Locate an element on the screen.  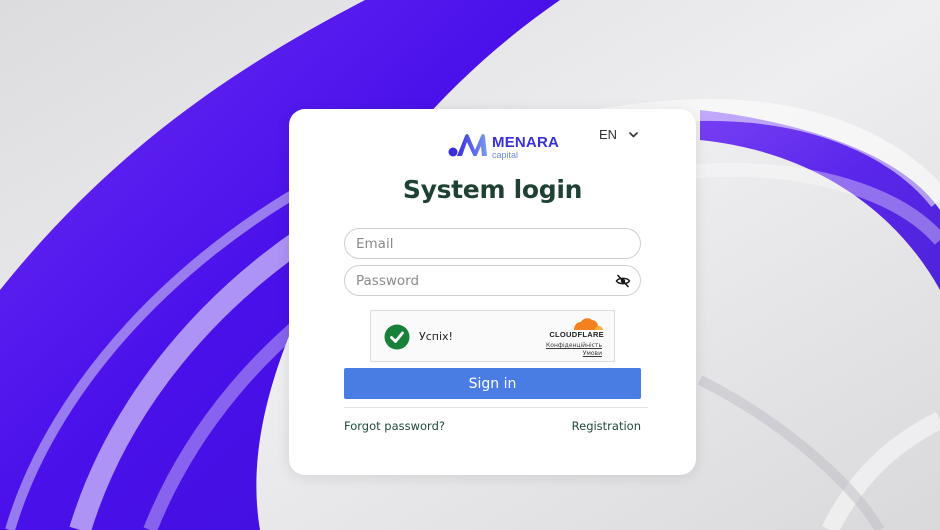
password-visibility-toggle is located at coordinates (623, 281).